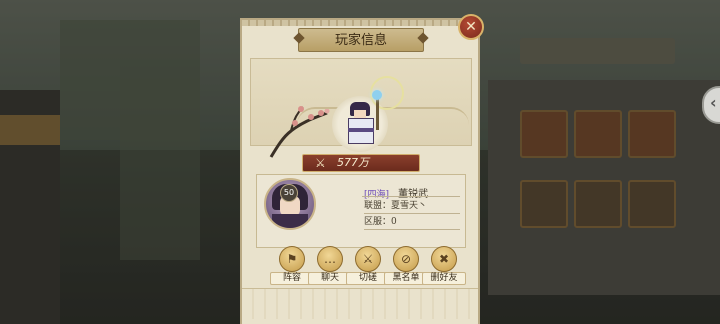 The image size is (720, 324). I want to click on title-ornament-right, so click(423, 38).